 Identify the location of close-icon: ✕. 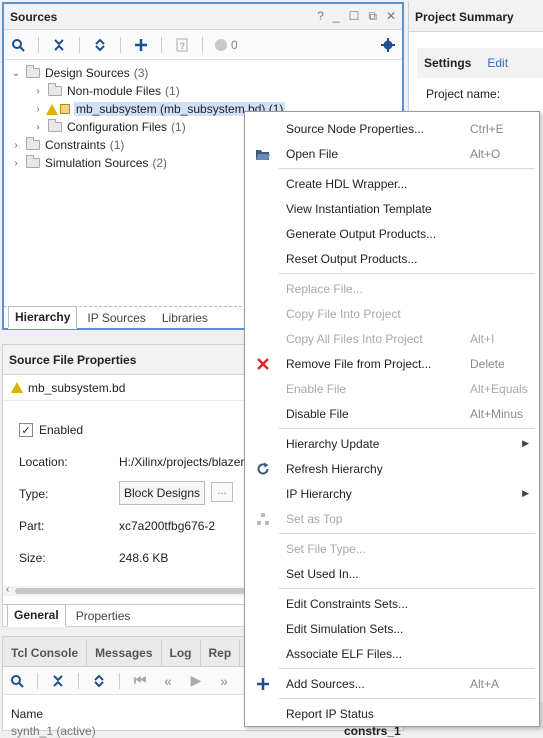
(391, 16).